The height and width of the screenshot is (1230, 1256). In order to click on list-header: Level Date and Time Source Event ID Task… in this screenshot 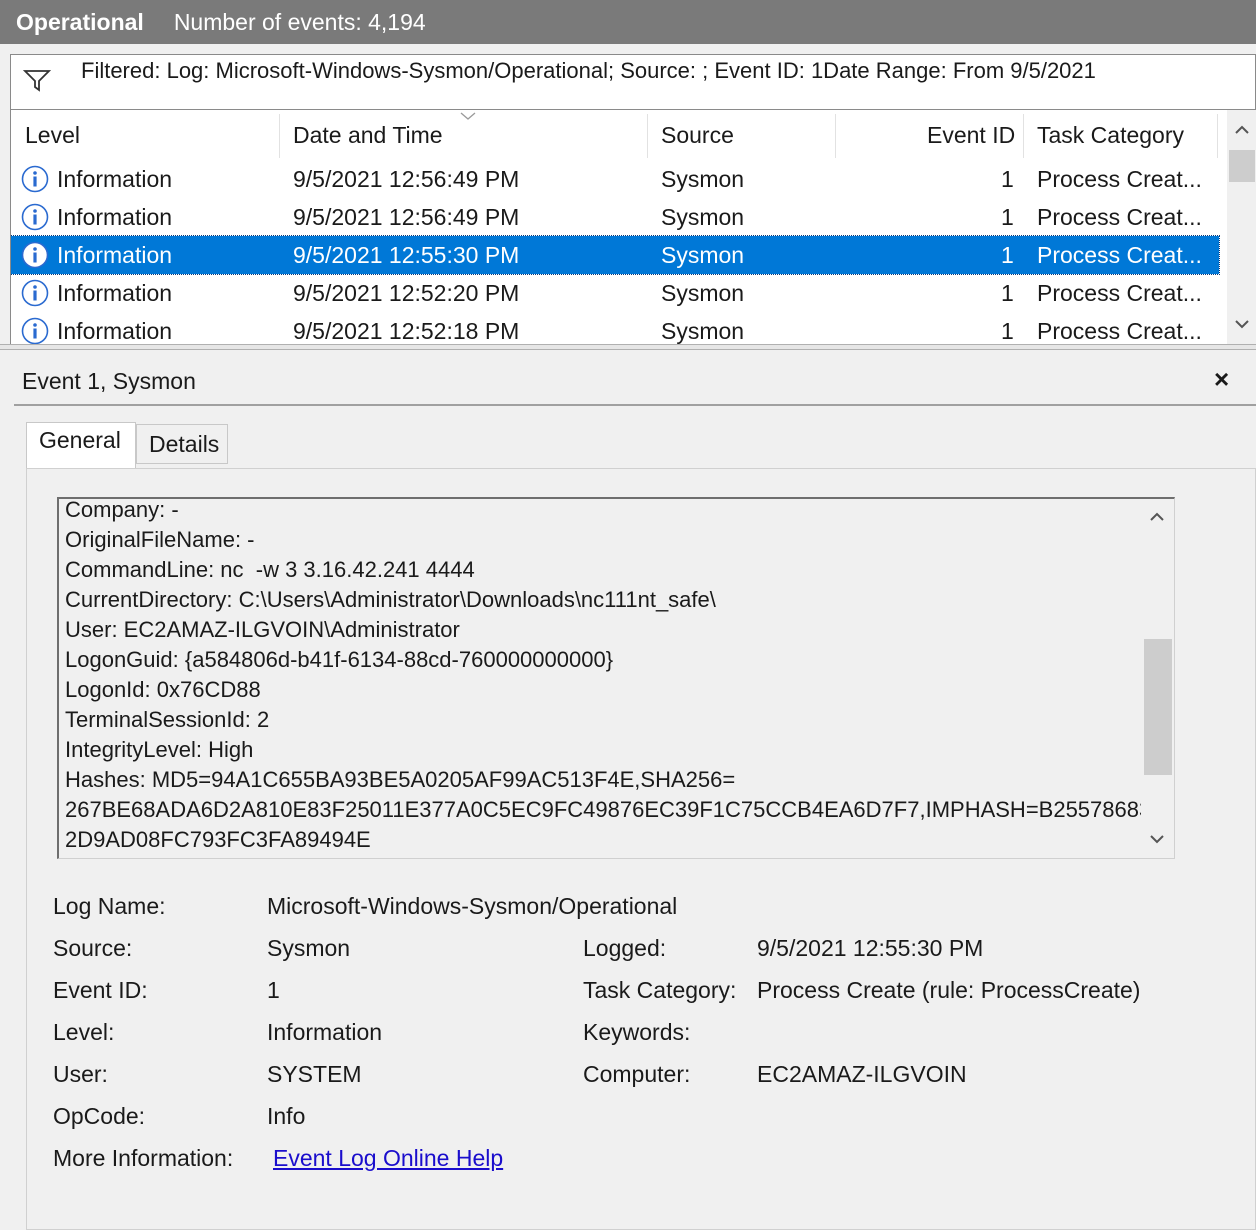, I will do `click(616, 135)`.